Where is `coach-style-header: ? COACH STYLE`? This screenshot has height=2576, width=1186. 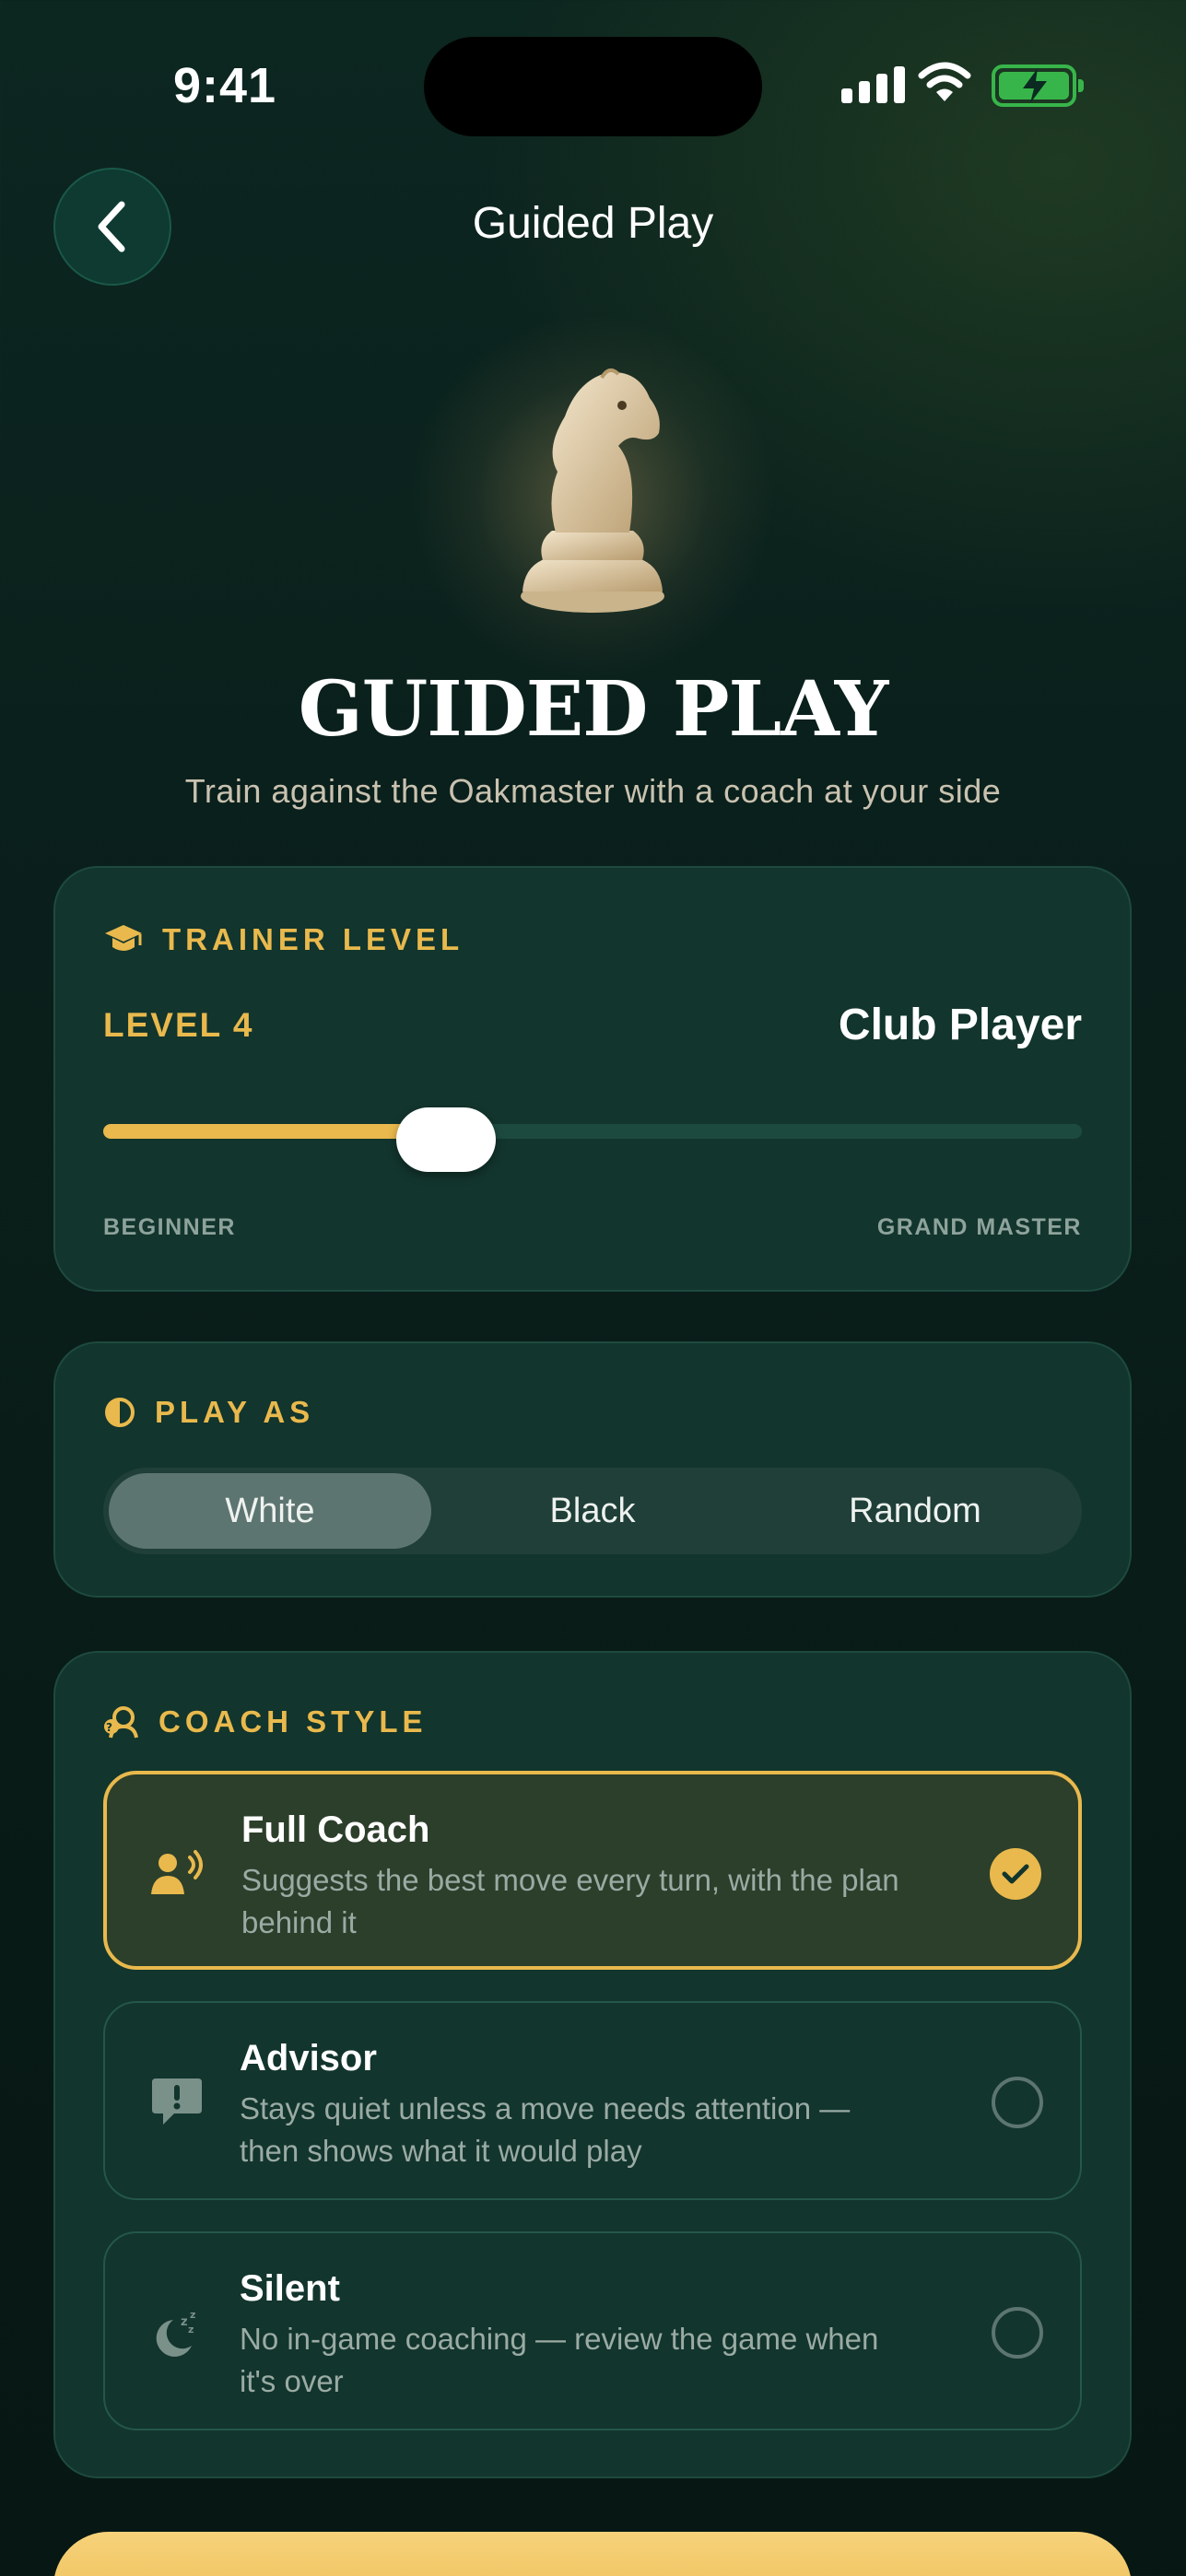
coach-style-header: ? COACH STYLE is located at coordinates (265, 1721).